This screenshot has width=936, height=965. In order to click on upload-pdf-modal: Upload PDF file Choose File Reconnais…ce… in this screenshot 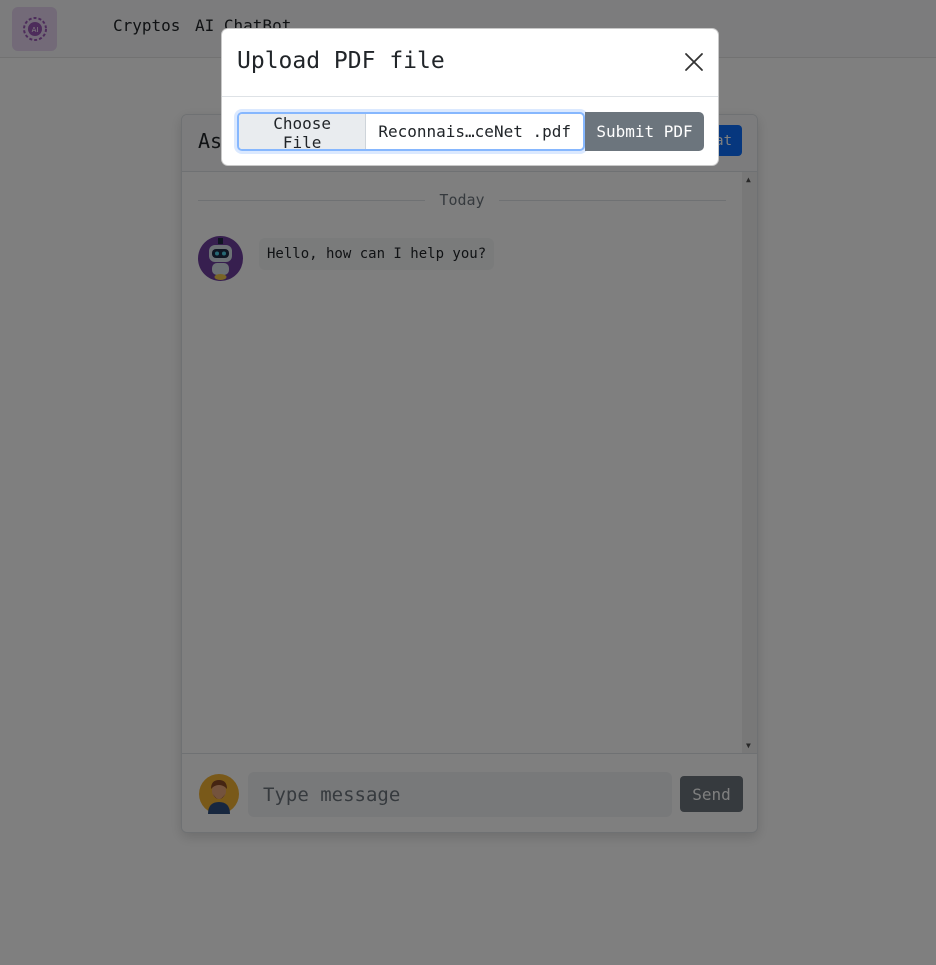, I will do `click(470, 97)`.